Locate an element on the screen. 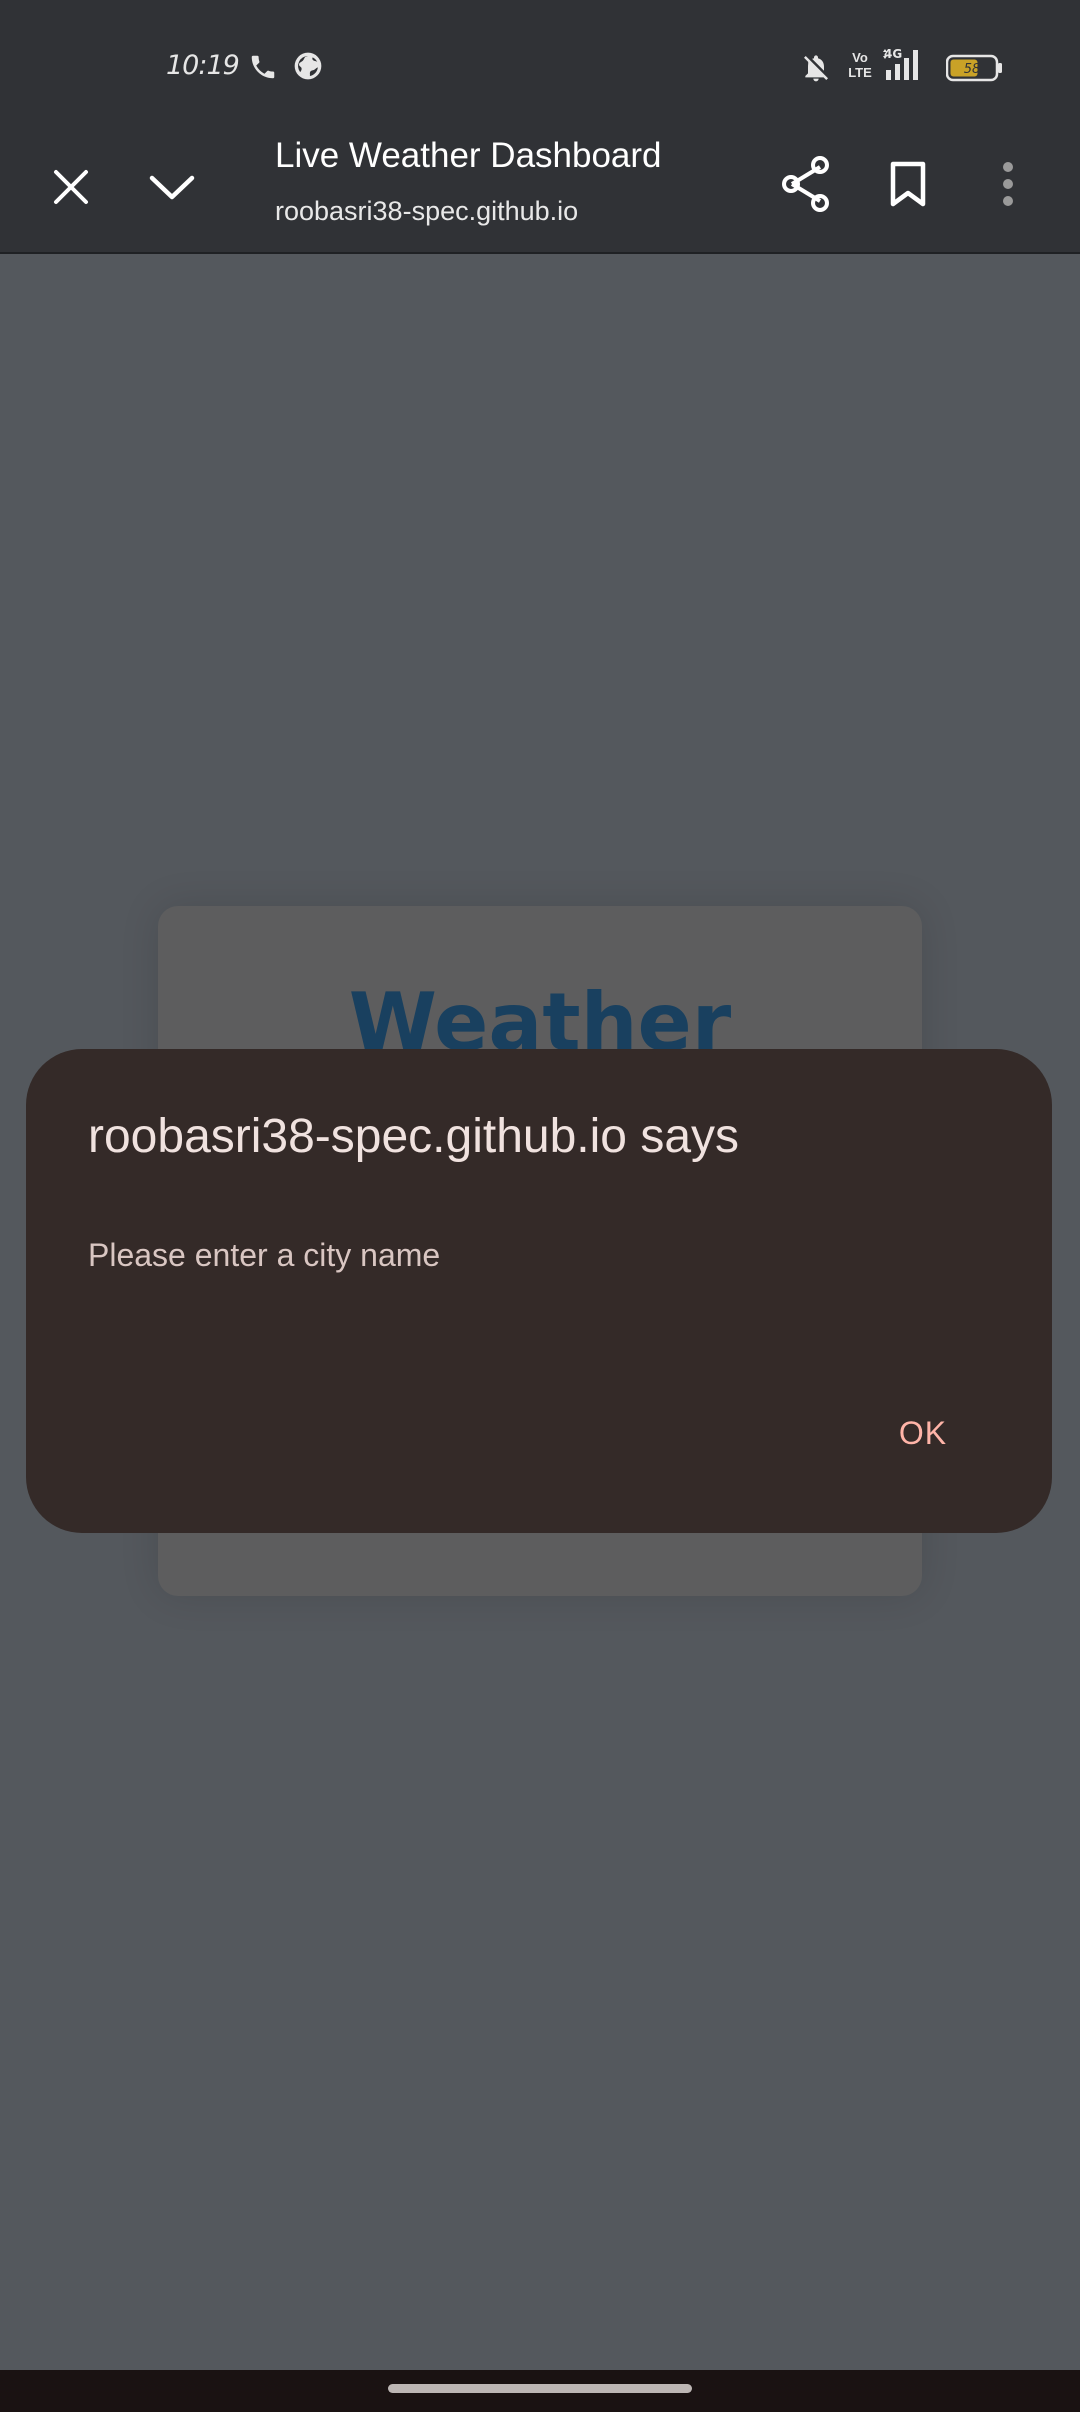 The image size is (1080, 2412). bookmark-button is located at coordinates (908, 184).